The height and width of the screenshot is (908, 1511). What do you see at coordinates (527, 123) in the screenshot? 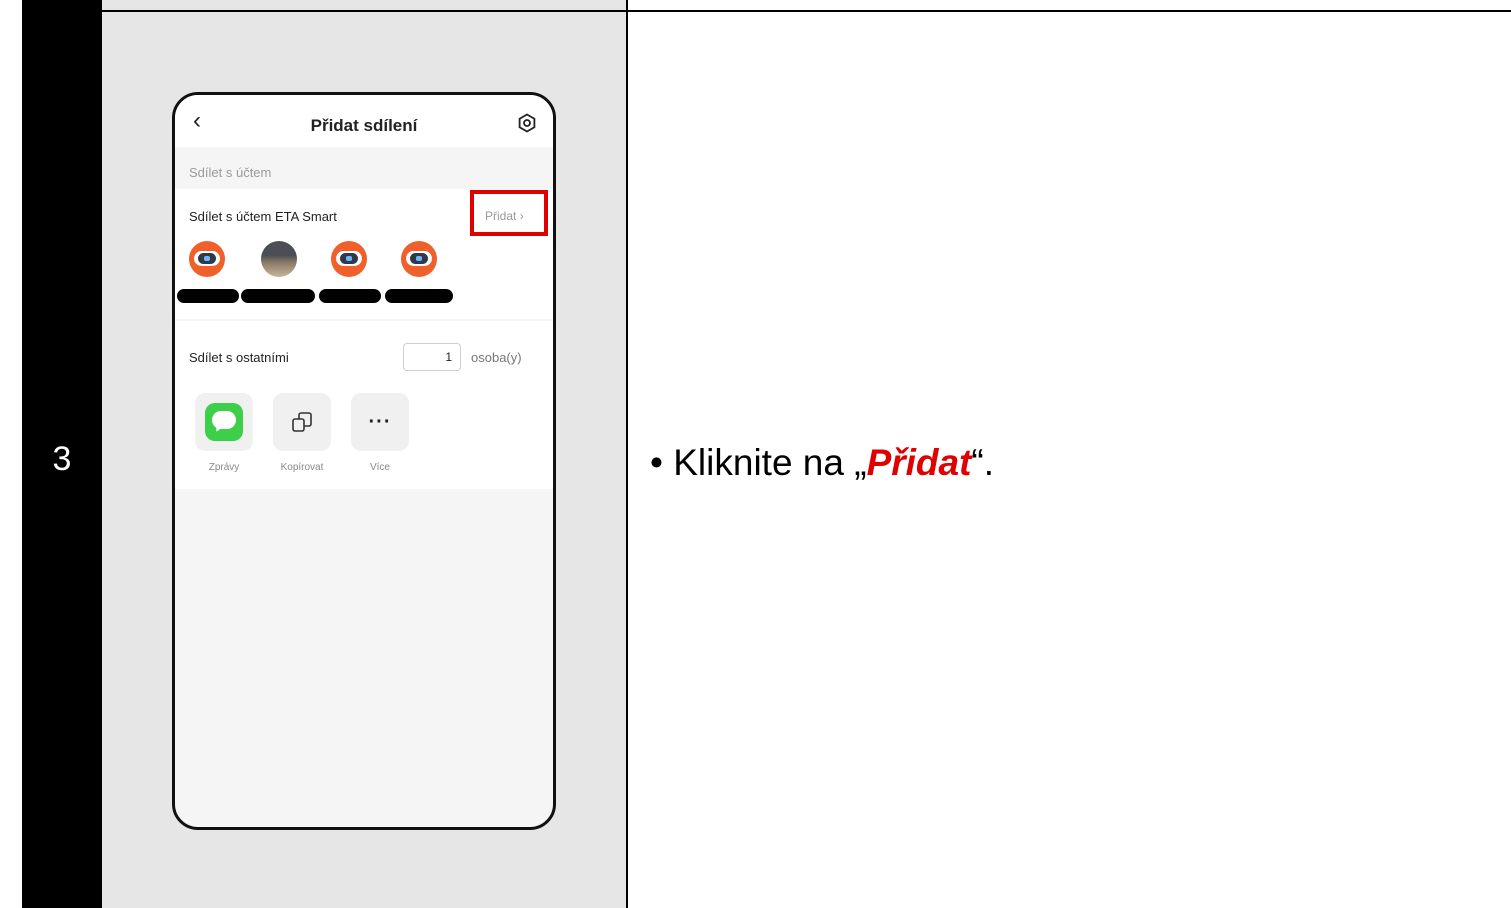
I see `settings-icon` at bounding box center [527, 123].